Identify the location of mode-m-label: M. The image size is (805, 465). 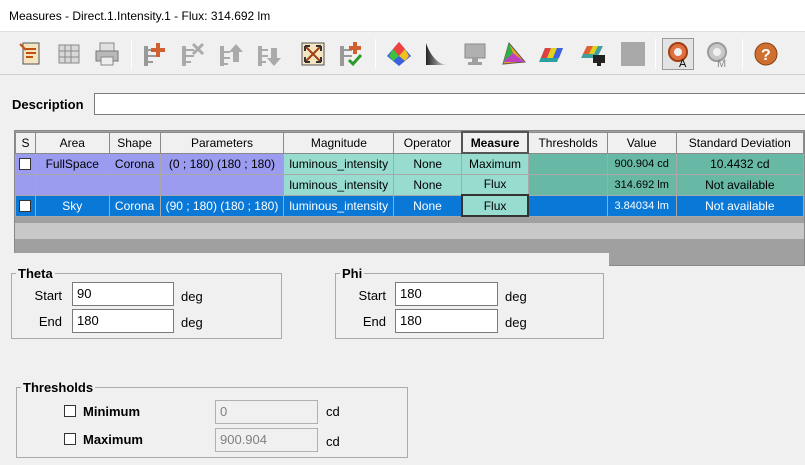
(721, 63).